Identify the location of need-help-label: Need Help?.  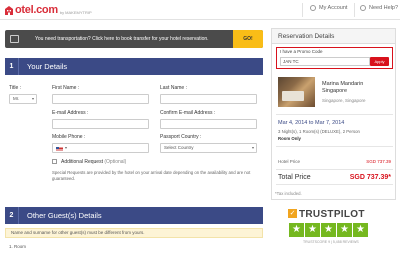
(384, 8).